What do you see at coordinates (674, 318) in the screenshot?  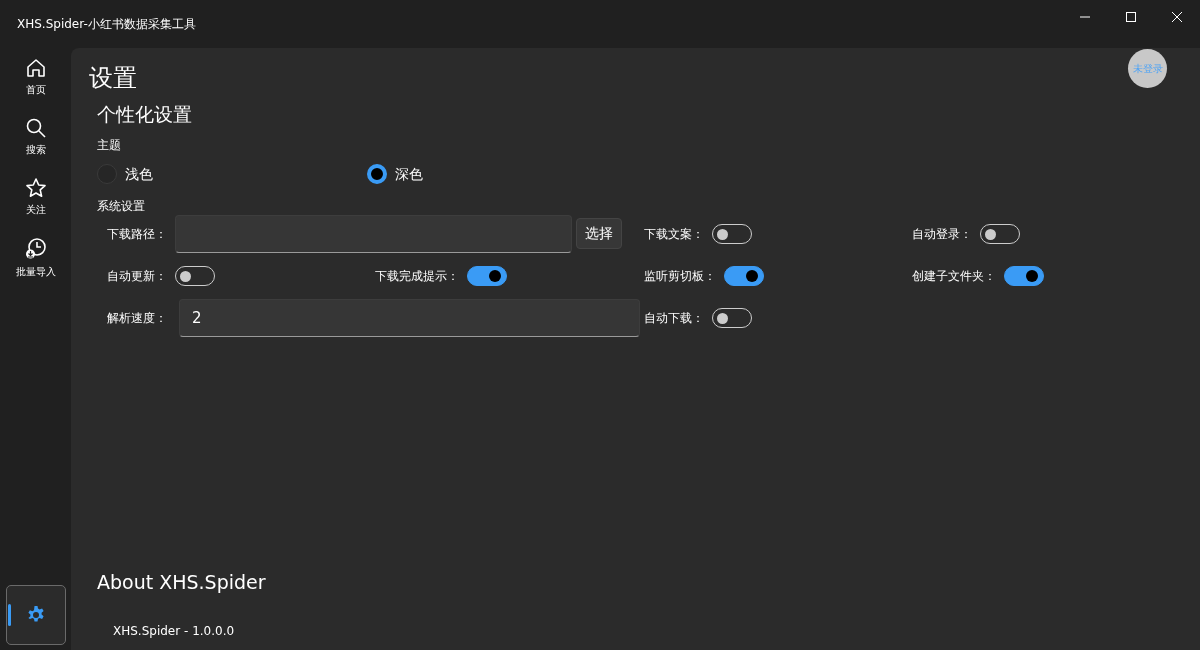 I see `setting-label: 自动下载：` at bounding box center [674, 318].